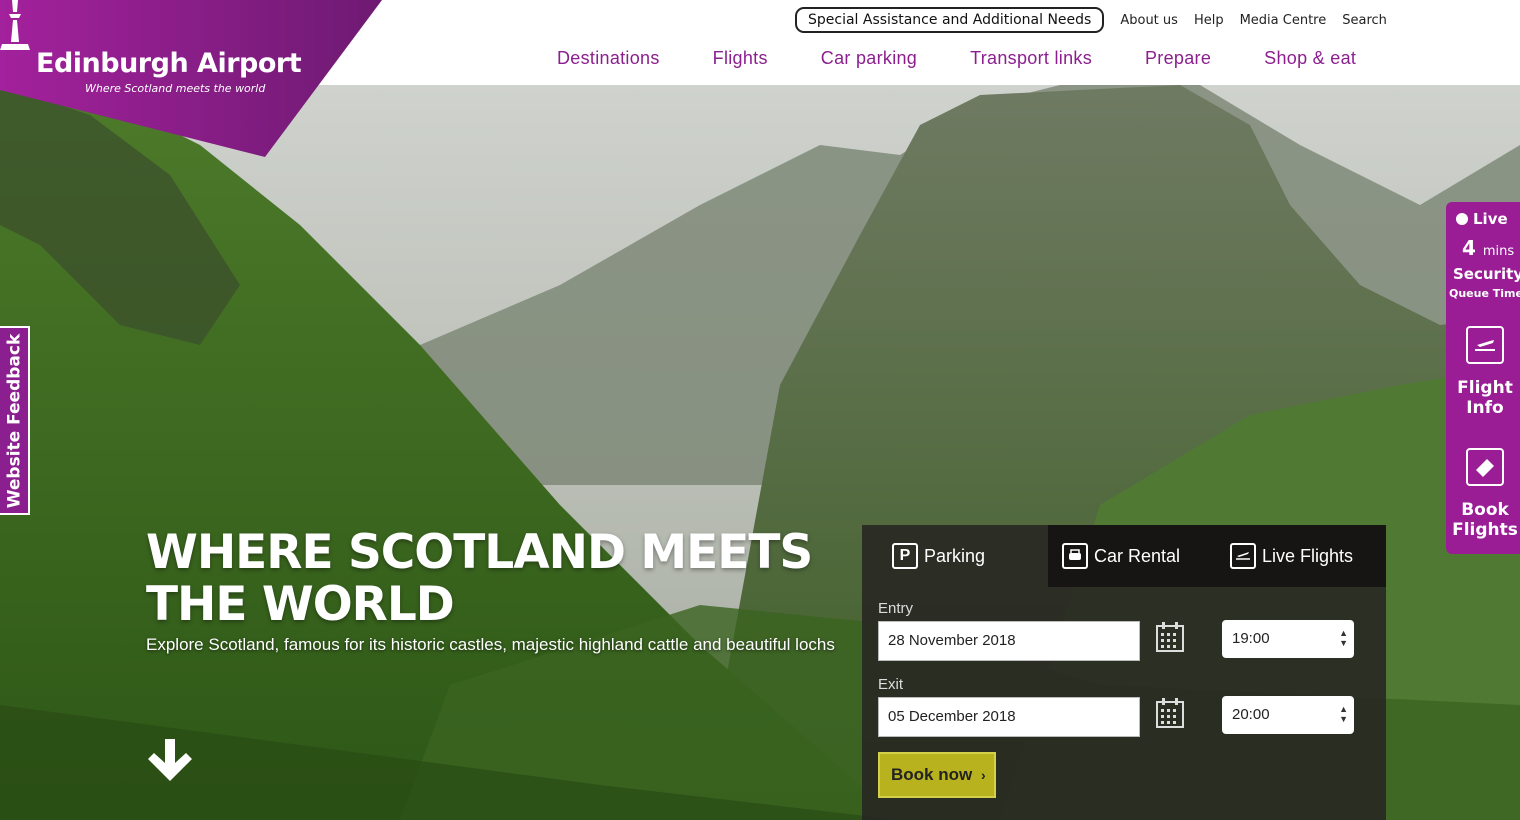 The image size is (1520, 820). I want to click on tab-car-rental-label: Car Rental, so click(1137, 555).